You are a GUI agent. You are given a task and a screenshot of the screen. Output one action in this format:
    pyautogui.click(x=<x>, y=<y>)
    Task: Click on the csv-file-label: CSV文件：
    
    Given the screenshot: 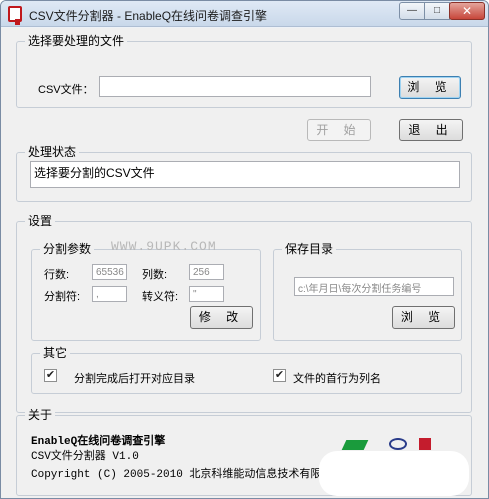 What is the action you would take?
    pyautogui.click(x=66, y=90)
    